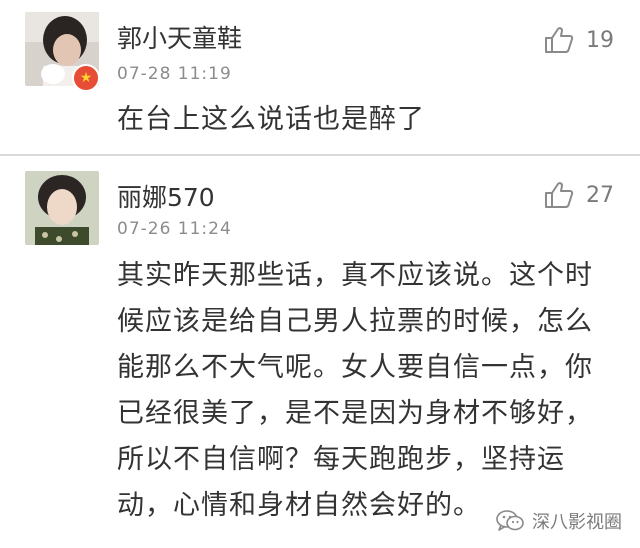 The height and width of the screenshot is (548, 640). What do you see at coordinates (600, 195) in the screenshot?
I see `like-count: 27` at bounding box center [600, 195].